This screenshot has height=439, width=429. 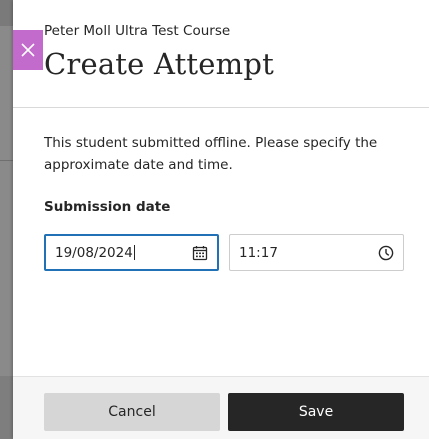 I want to click on time-picker-button, so click(x=386, y=253).